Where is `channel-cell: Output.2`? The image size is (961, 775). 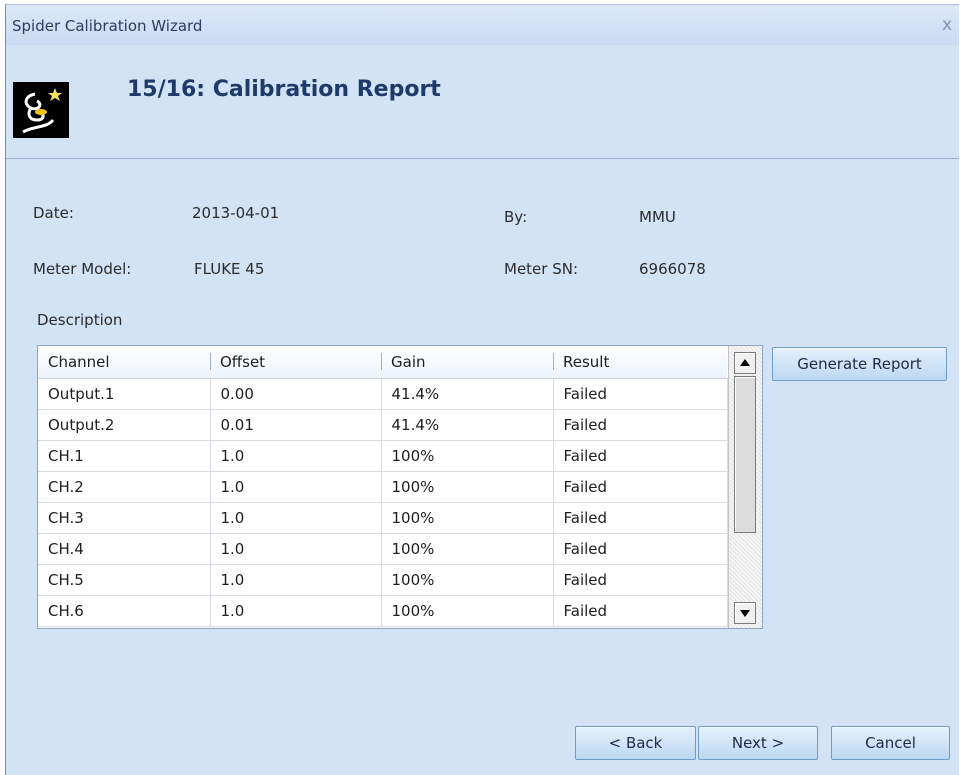 channel-cell: Output.2 is located at coordinates (124, 425).